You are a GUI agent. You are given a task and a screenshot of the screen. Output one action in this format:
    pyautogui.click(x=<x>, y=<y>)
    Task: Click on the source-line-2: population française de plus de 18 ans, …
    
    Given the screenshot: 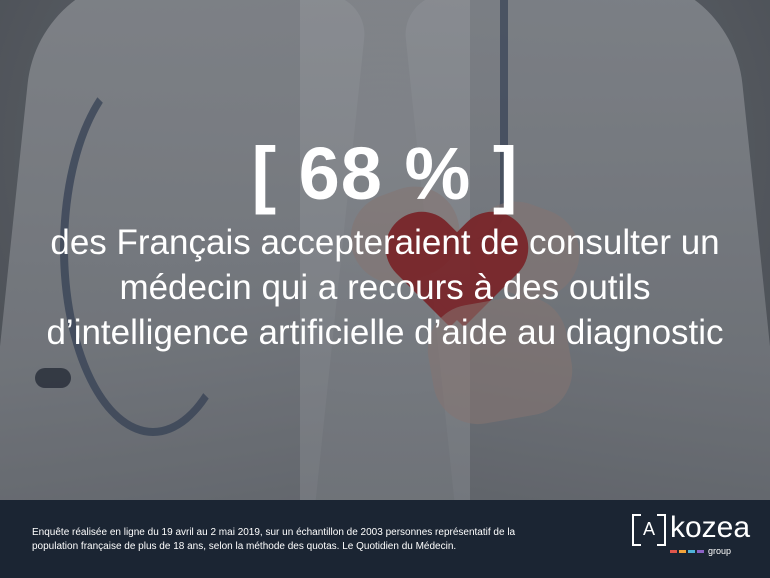 What is the action you would take?
    pyautogui.click(x=244, y=546)
    